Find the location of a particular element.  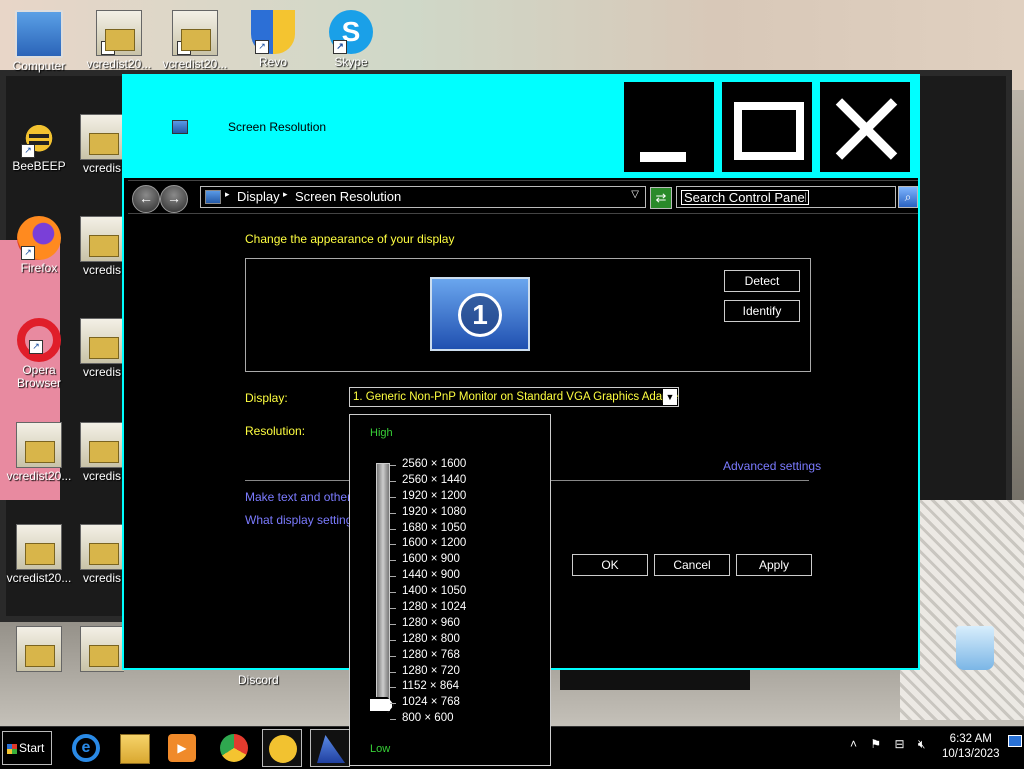

action-center-flag-icon: ⚑ is located at coordinates (875, 744).